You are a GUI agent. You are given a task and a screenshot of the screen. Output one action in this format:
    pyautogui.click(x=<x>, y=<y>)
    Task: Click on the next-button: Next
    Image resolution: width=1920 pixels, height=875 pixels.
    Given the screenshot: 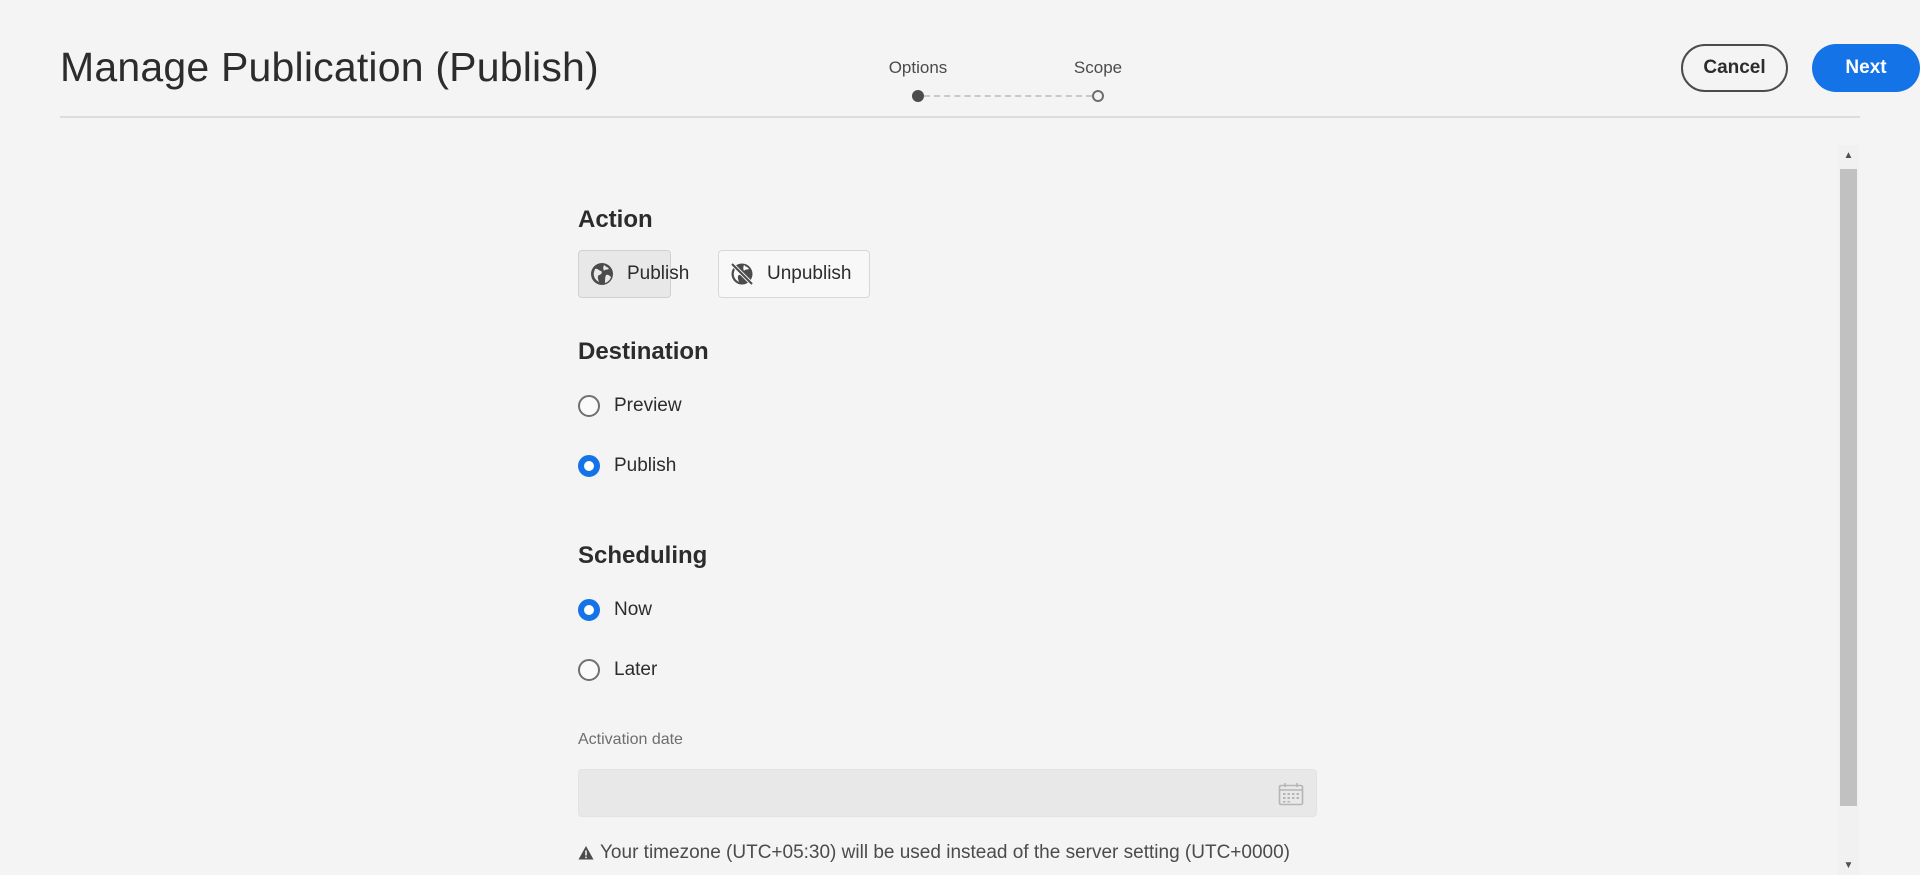 What is the action you would take?
    pyautogui.click(x=1866, y=68)
    